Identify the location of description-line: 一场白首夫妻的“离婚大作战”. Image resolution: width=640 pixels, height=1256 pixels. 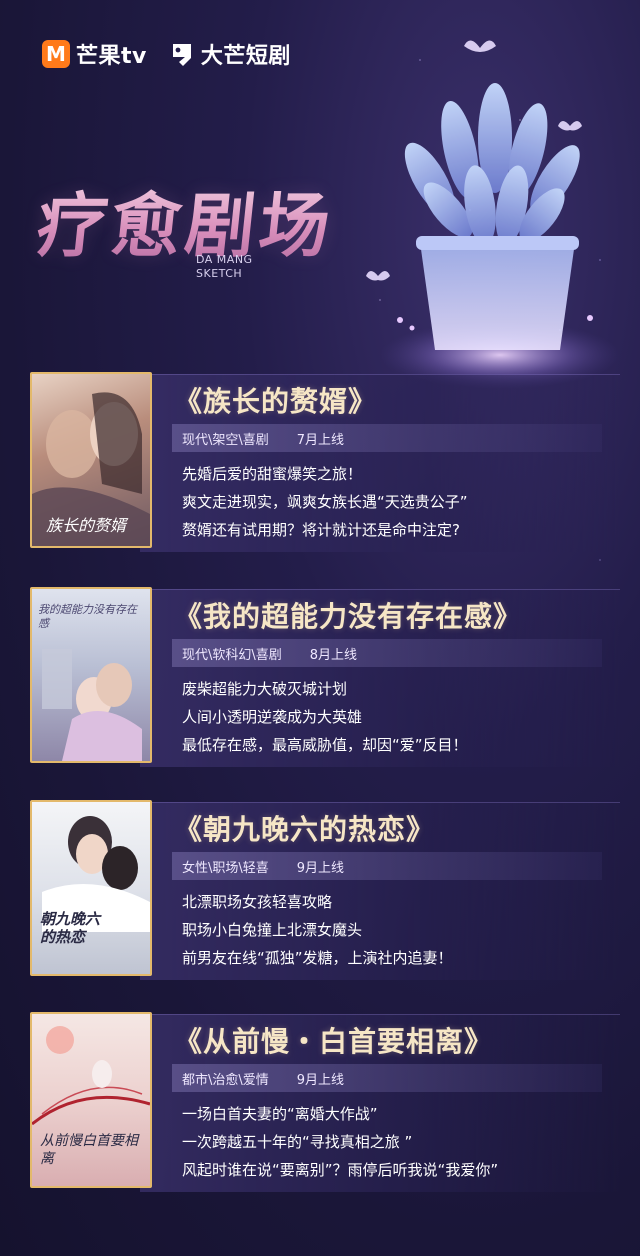
(280, 1114).